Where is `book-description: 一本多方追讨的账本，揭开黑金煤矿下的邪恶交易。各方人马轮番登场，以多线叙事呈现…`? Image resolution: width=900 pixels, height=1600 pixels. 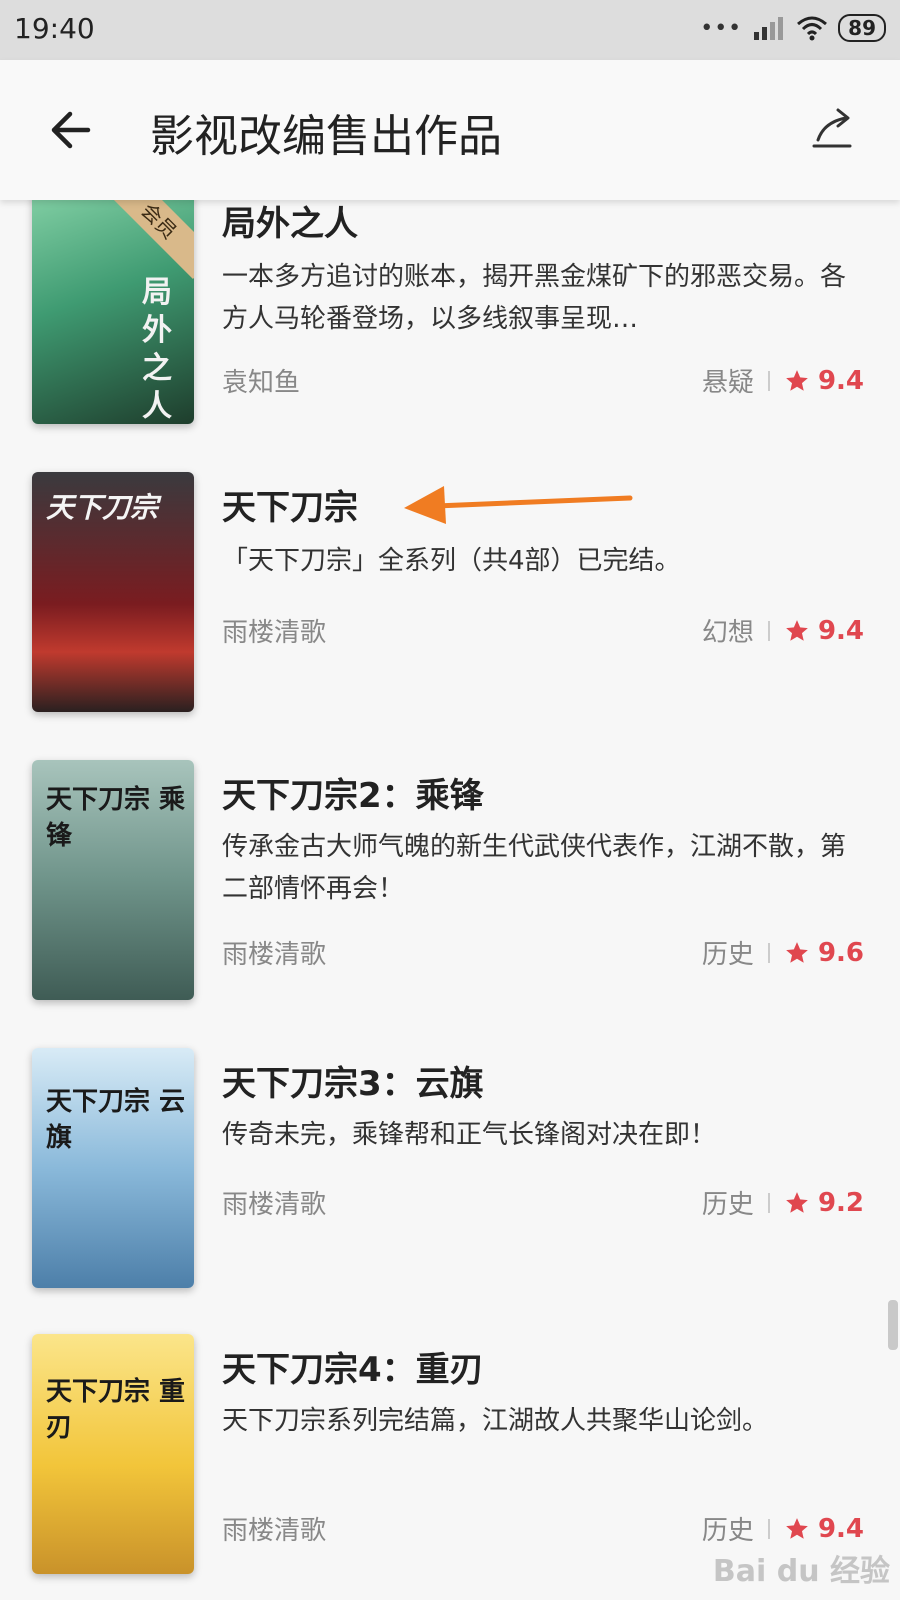
book-description: 一本多方追讨的账本，揭开黑金煤矿下的邪恶交易。各方人马轮番登场，以多线叙事呈现… is located at coordinates (534, 298).